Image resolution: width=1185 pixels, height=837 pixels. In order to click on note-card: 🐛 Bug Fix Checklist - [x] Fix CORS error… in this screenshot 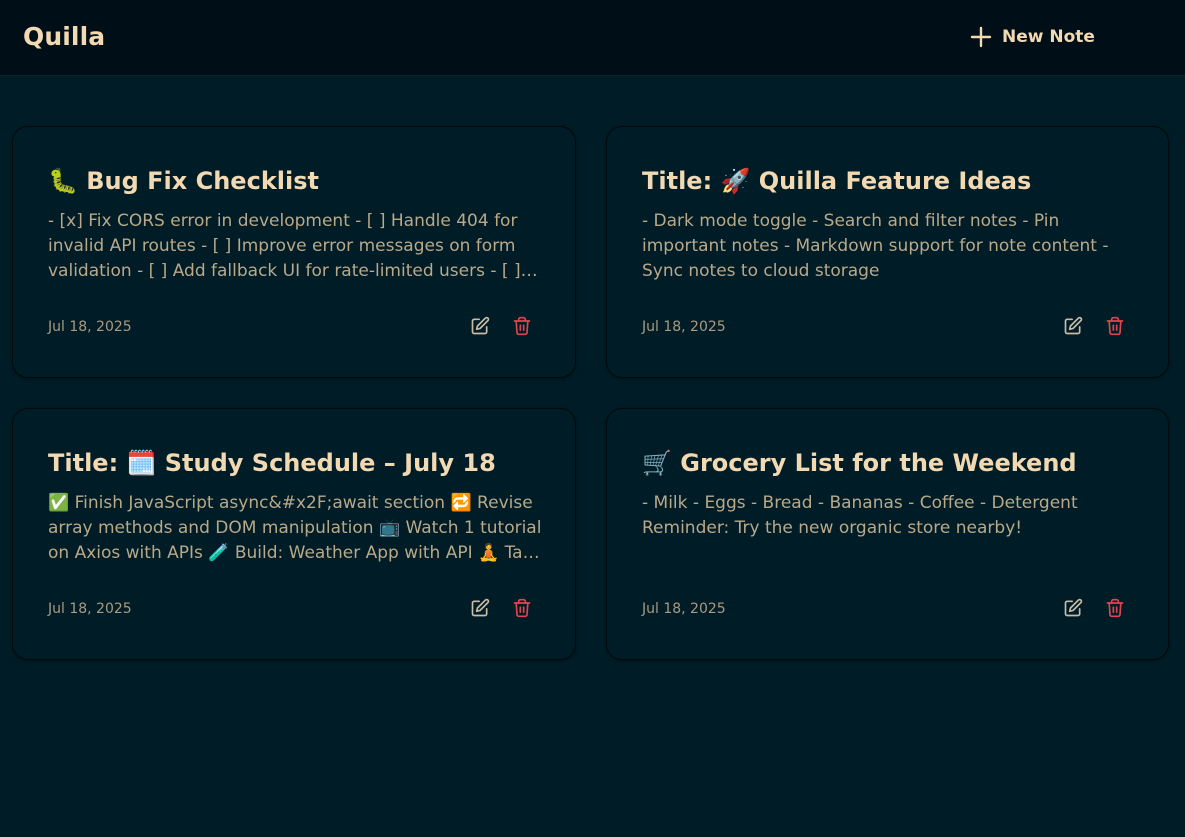, I will do `click(294, 252)`.